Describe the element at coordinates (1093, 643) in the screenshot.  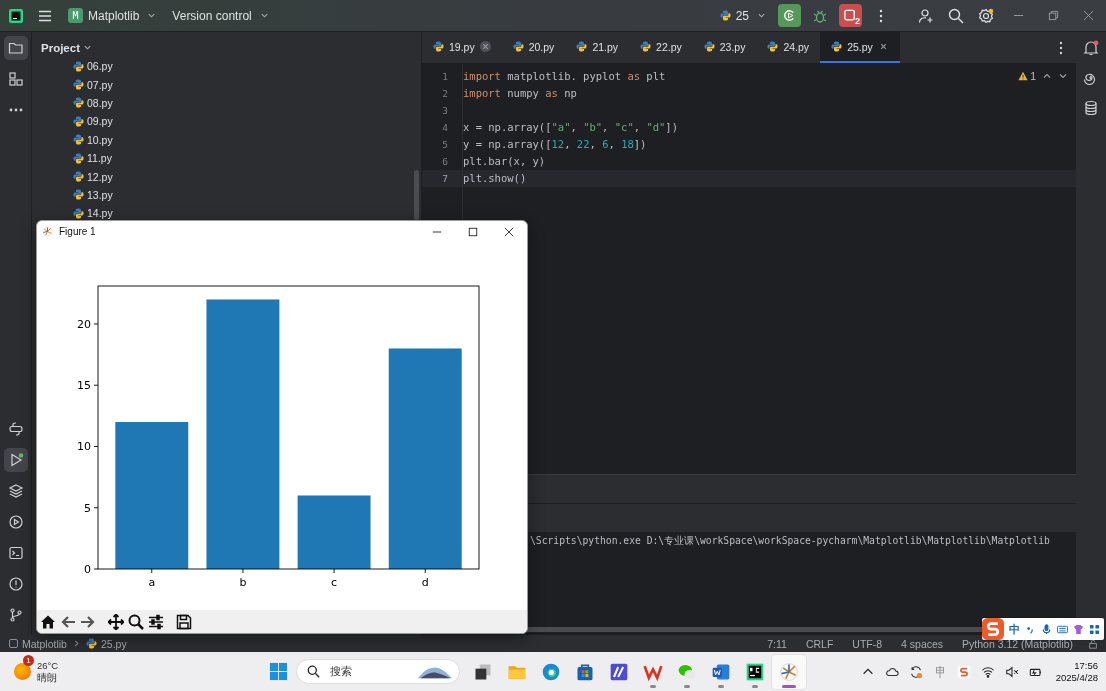
I see `lock-icon` at that location.